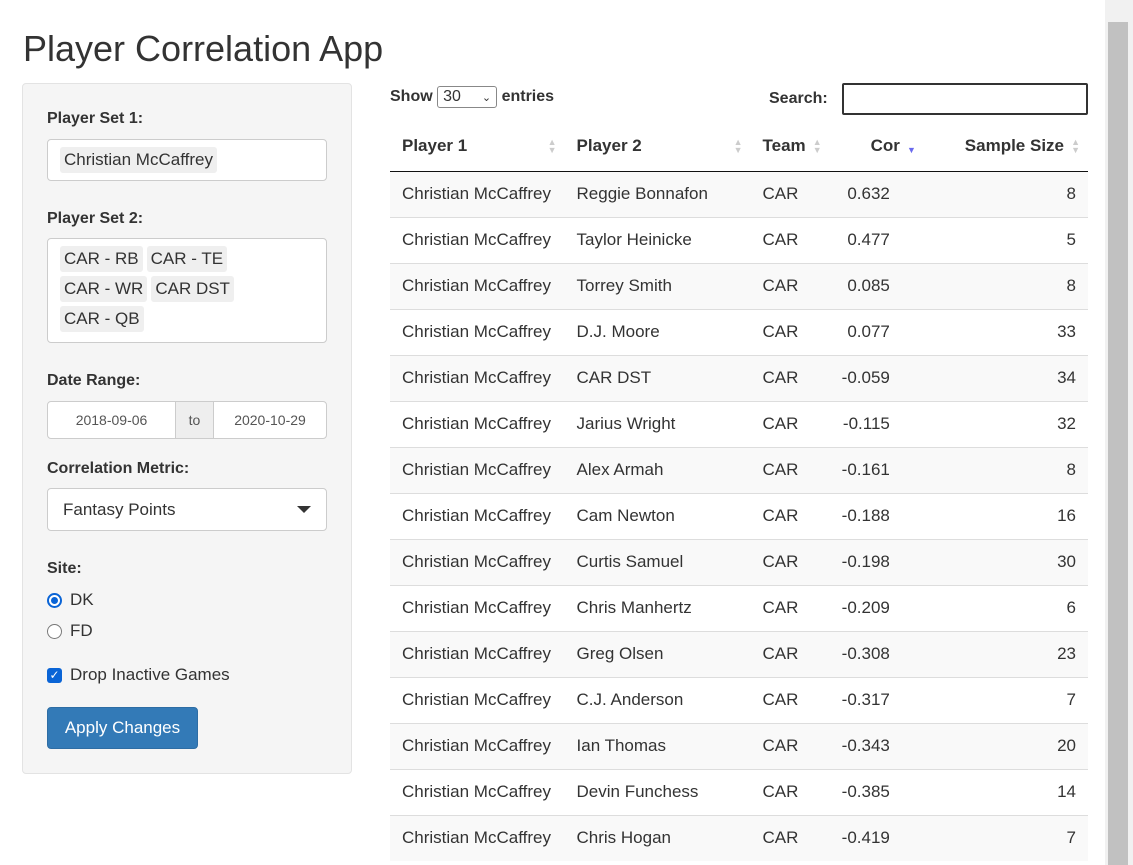 The image size is (1133, 865). Describe the element at coordinates (118, 468) in the screenshot. I see `metric-label: Correlation Metric:` at that location.